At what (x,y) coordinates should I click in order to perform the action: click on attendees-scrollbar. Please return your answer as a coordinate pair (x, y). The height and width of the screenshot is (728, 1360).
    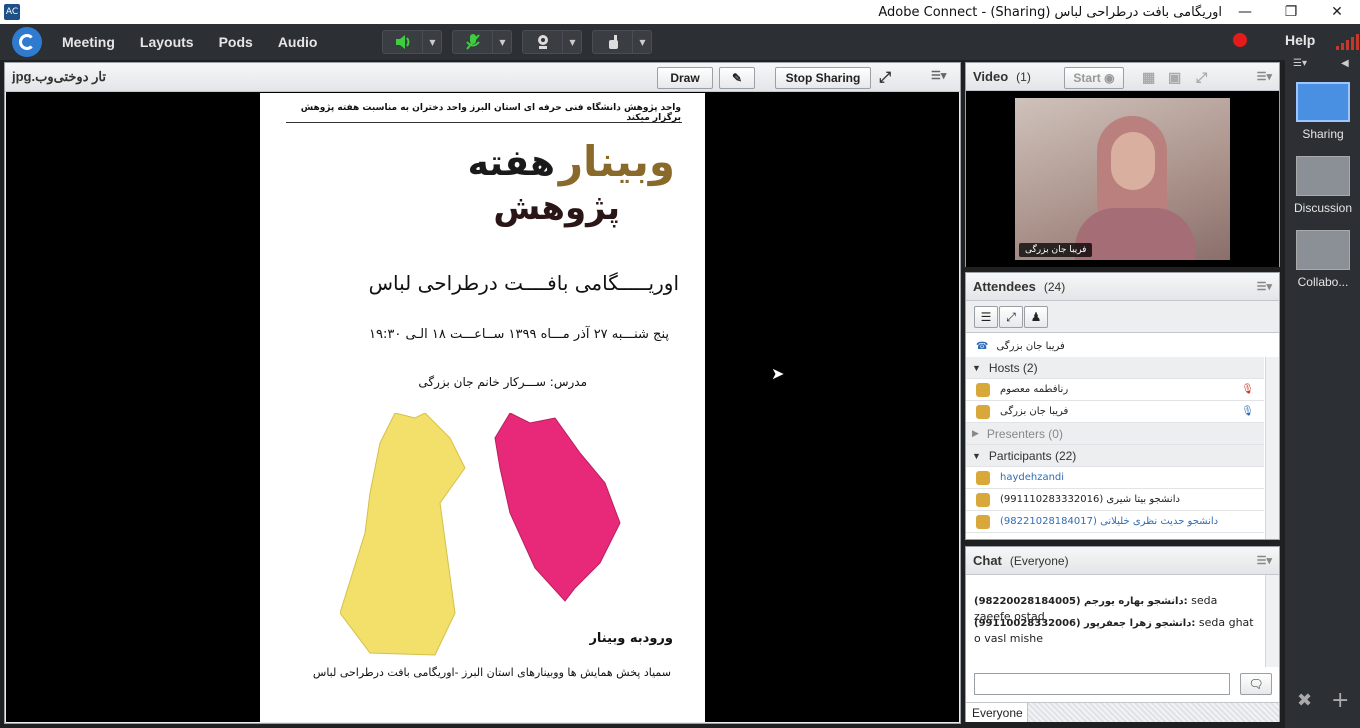
    Looking at the image, I should click on (1272, 448).